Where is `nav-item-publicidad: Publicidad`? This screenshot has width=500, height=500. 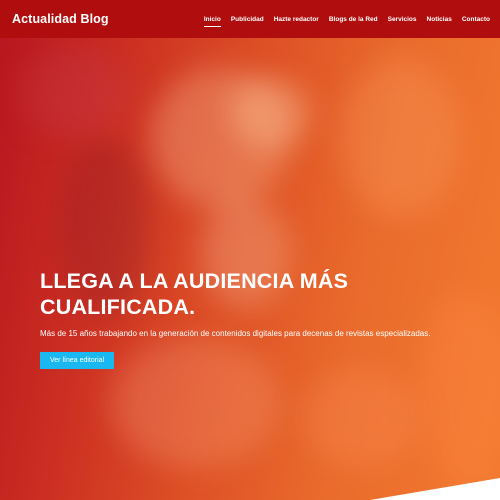 nav-item-publicidad: Publicidad is located at coordinates (247, 19).